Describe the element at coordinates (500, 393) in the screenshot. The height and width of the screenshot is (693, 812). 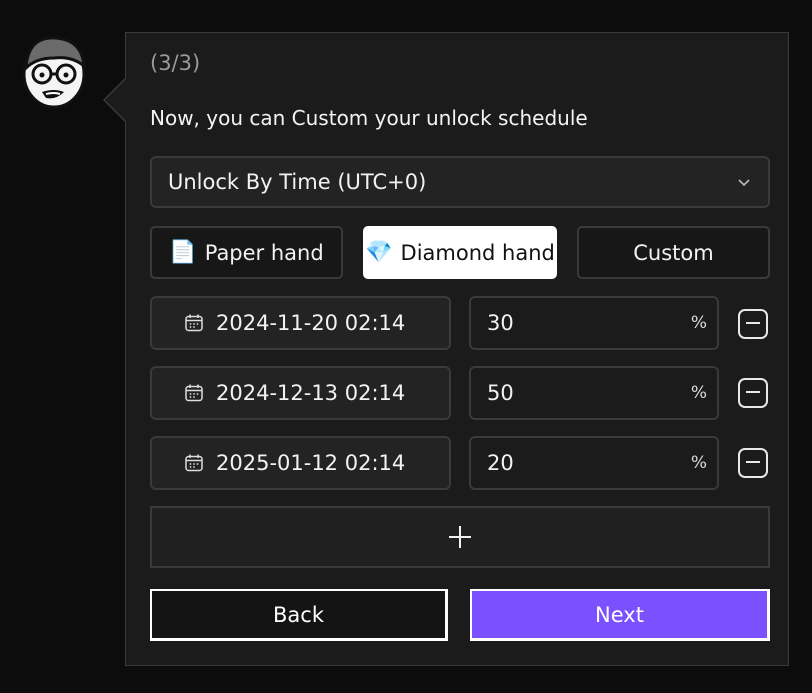
I see `schedule-percent-value: 50` at that location.